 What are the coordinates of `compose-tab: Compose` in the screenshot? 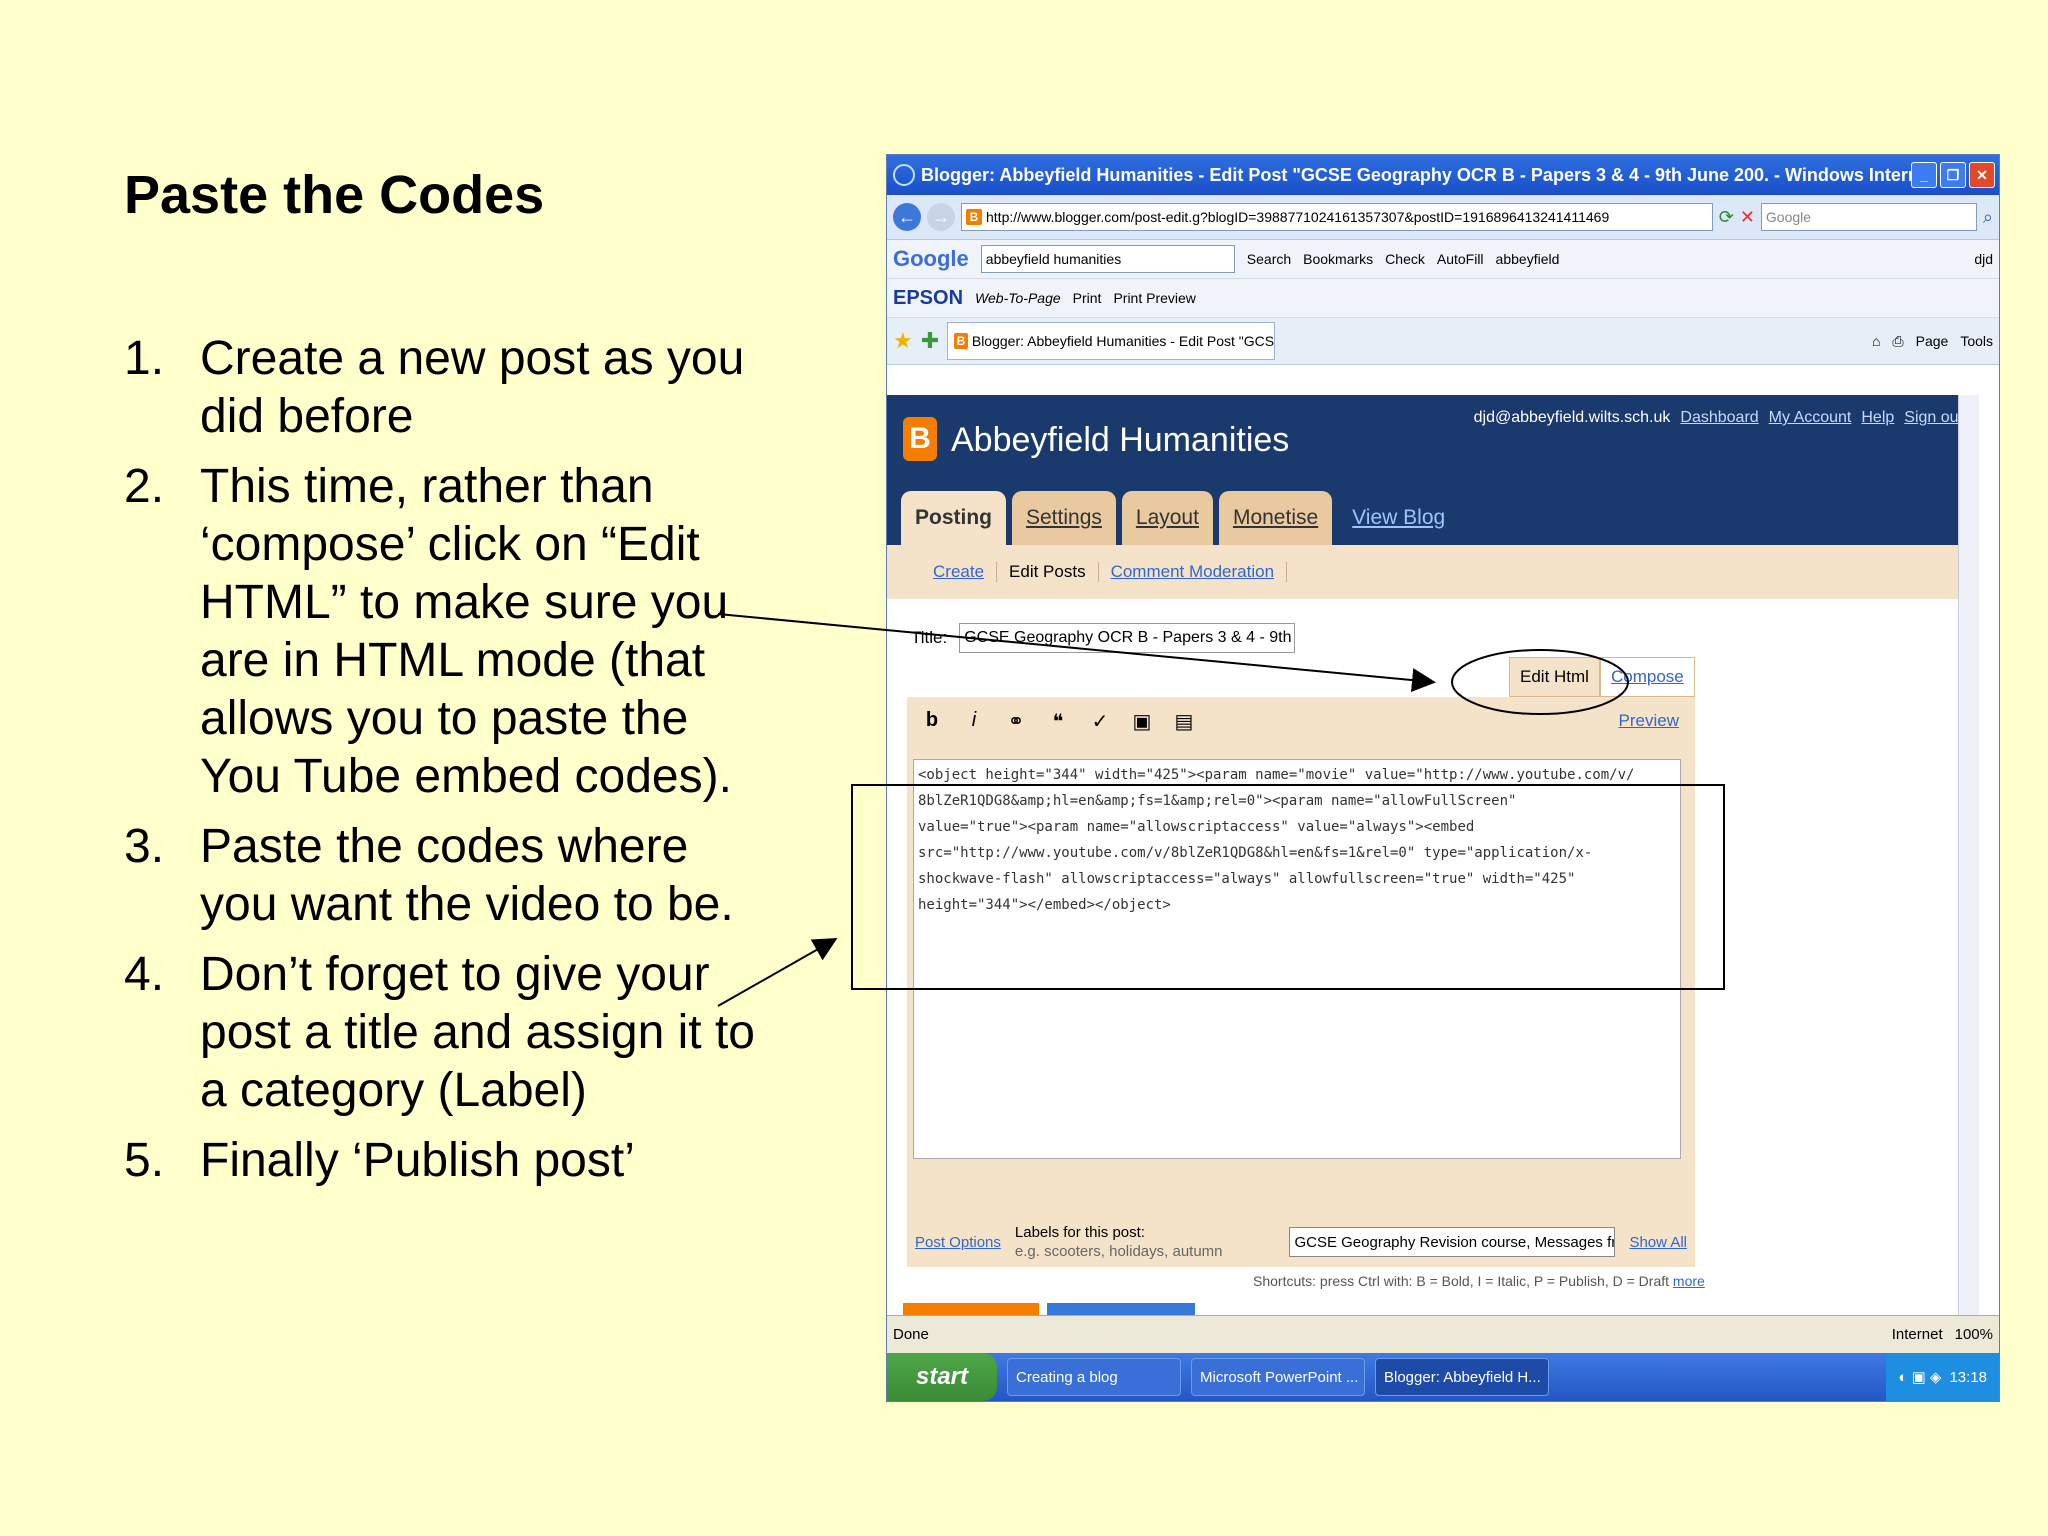 It's located at (1647, 677).